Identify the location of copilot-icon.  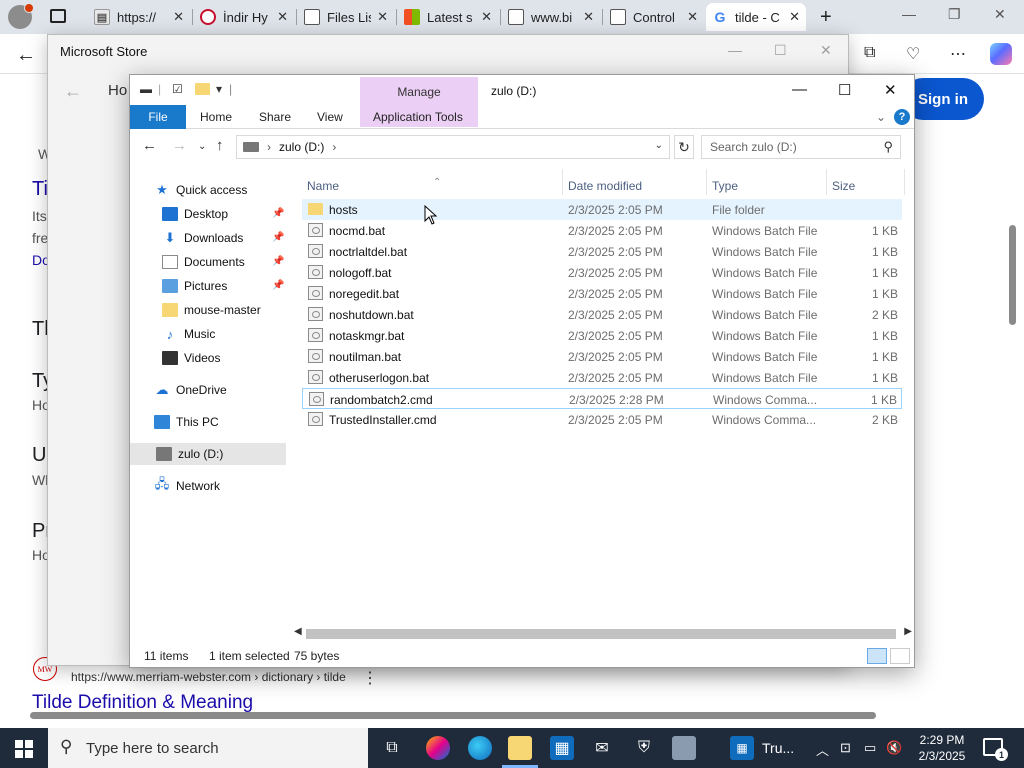
(1001, 54).